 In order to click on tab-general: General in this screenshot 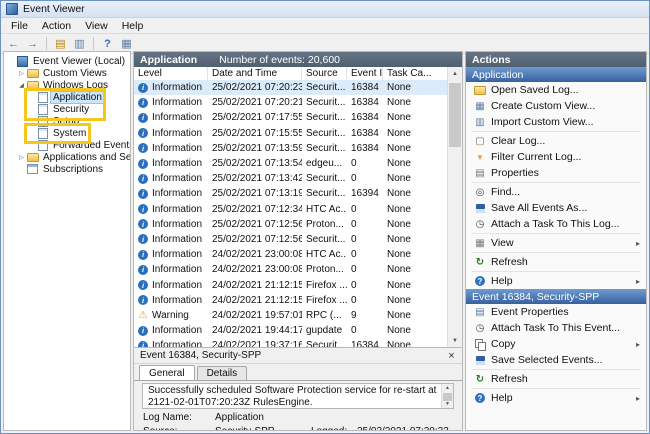, I will do `click(167, 372)`.